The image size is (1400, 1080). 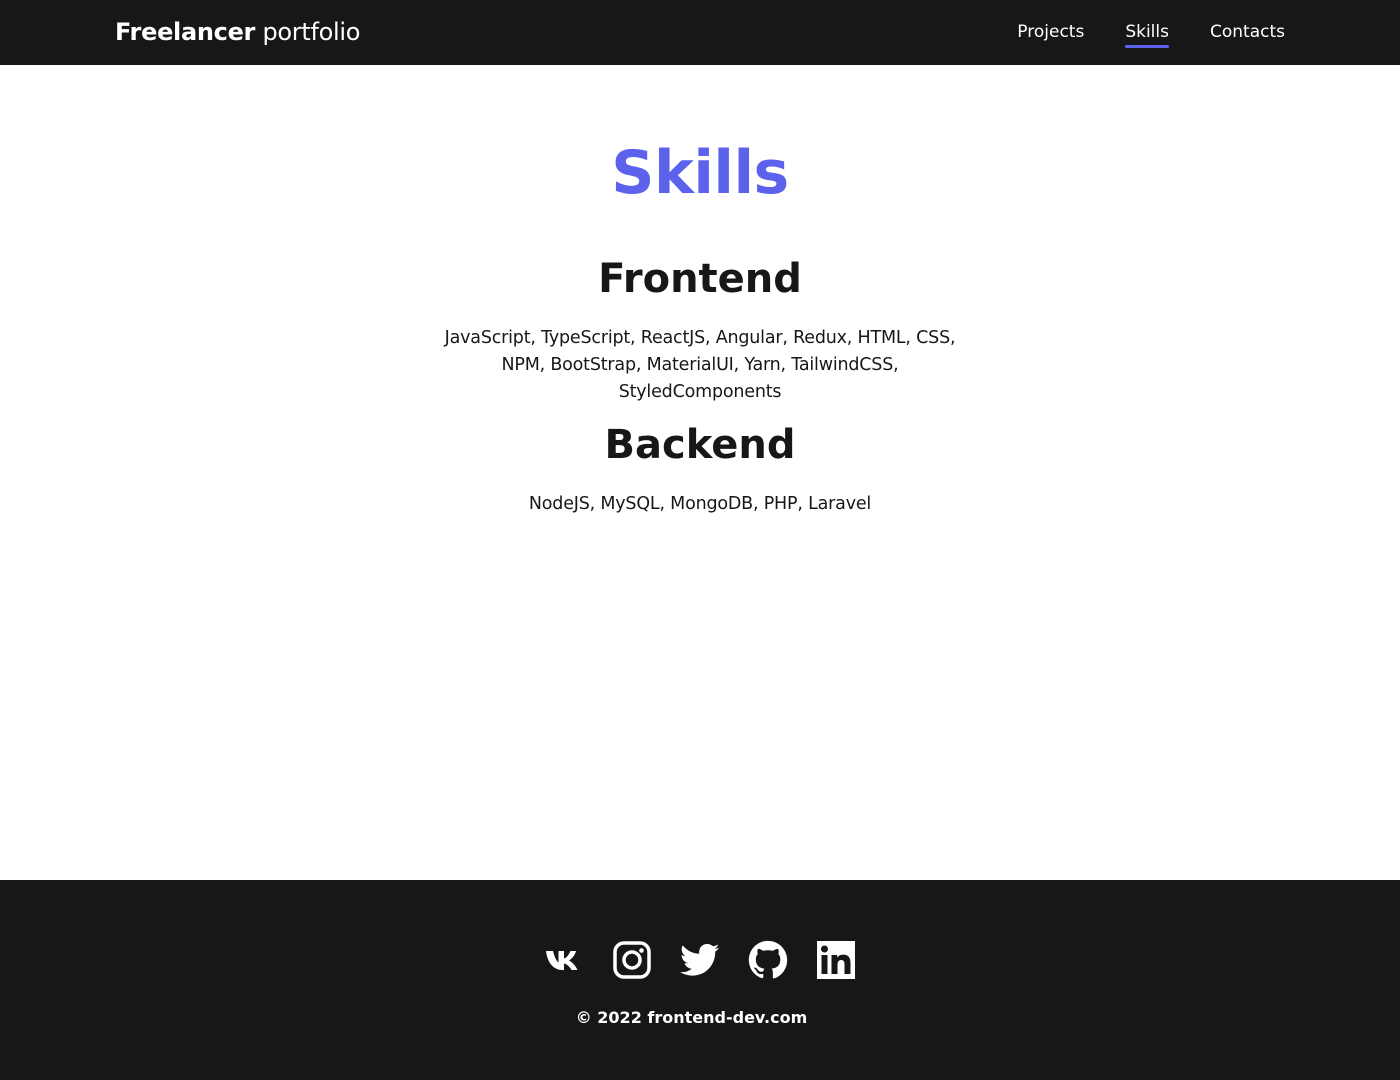 I want to click on twitter-link, so click(x=700, y=960).